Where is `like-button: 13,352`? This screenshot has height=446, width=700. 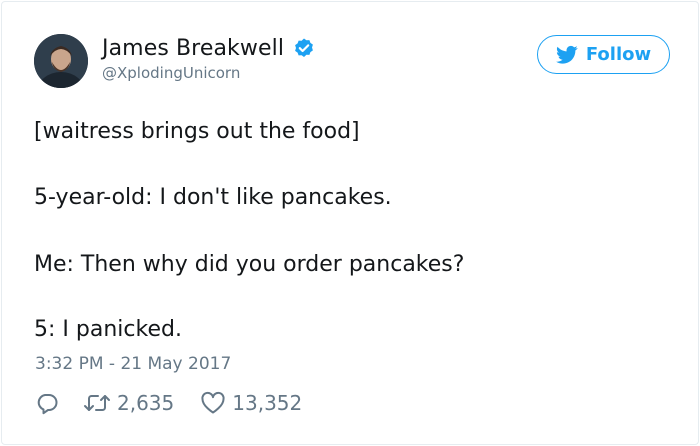 like-button: 13,352 is located at coordinates (251, 403).